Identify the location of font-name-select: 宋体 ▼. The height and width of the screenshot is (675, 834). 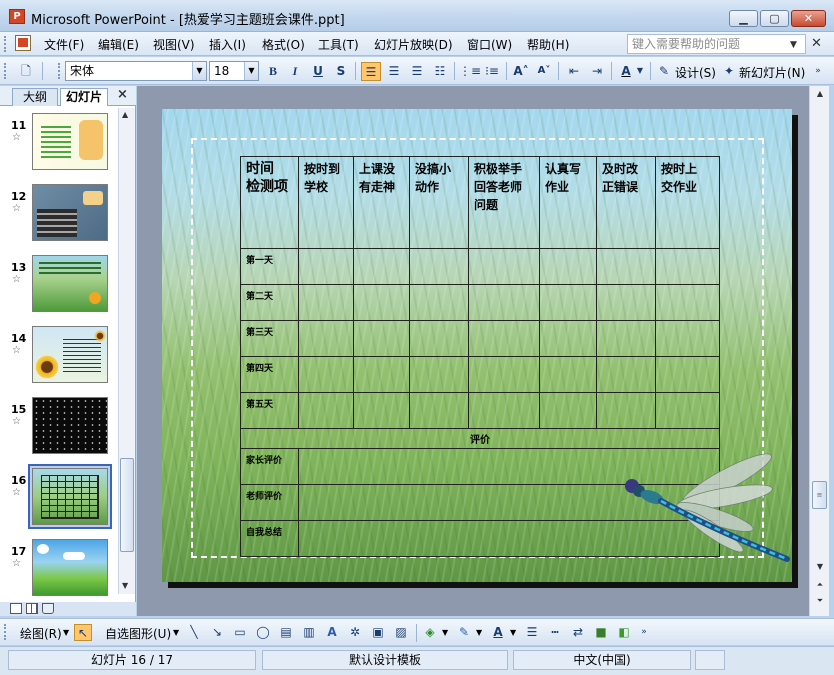
(136, 71).